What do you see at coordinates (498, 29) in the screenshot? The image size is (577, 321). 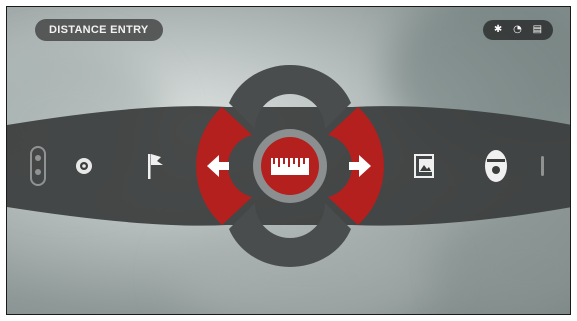 I see `bluetooth-icon: ✱` at bounding box center [498, 29].